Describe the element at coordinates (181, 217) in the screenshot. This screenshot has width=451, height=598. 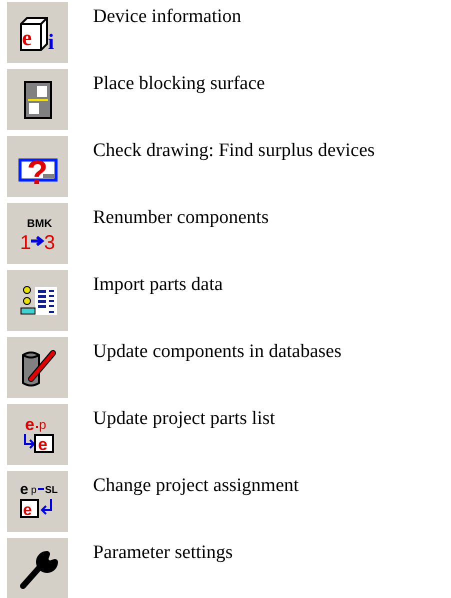
I see `tool-label: Renumber components` at that location.